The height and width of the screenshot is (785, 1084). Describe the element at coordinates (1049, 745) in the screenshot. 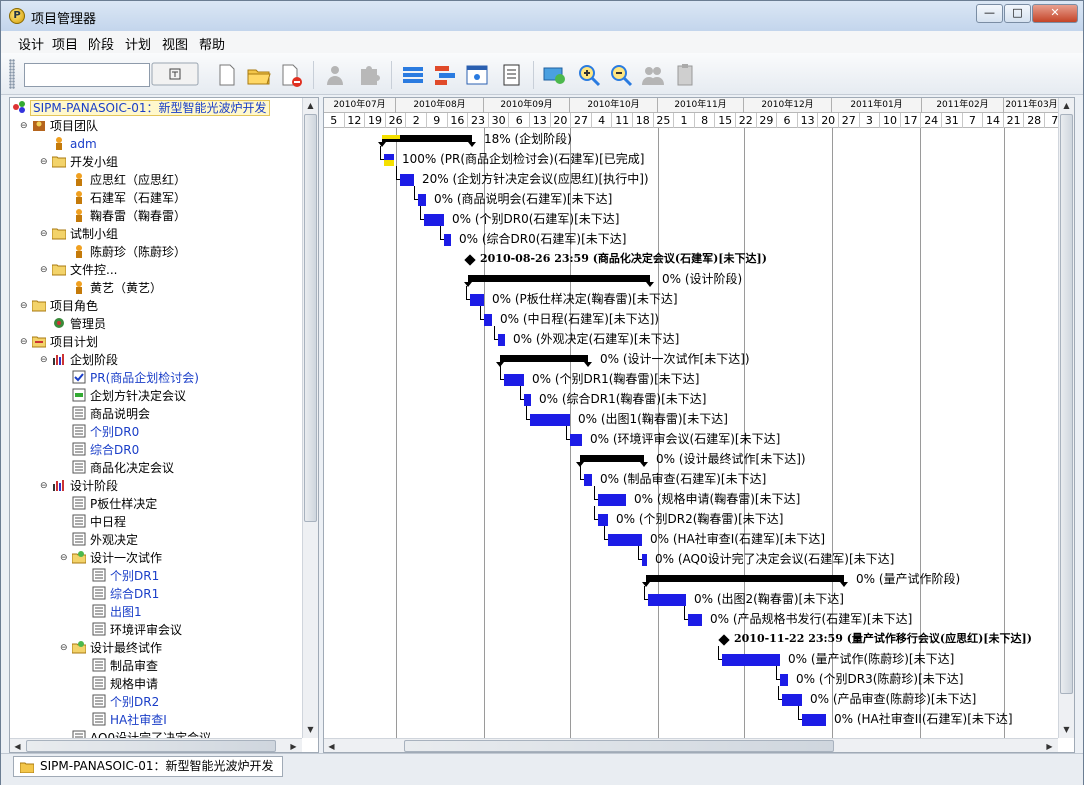

I see `scroll-right-icon: ▶` at that location.